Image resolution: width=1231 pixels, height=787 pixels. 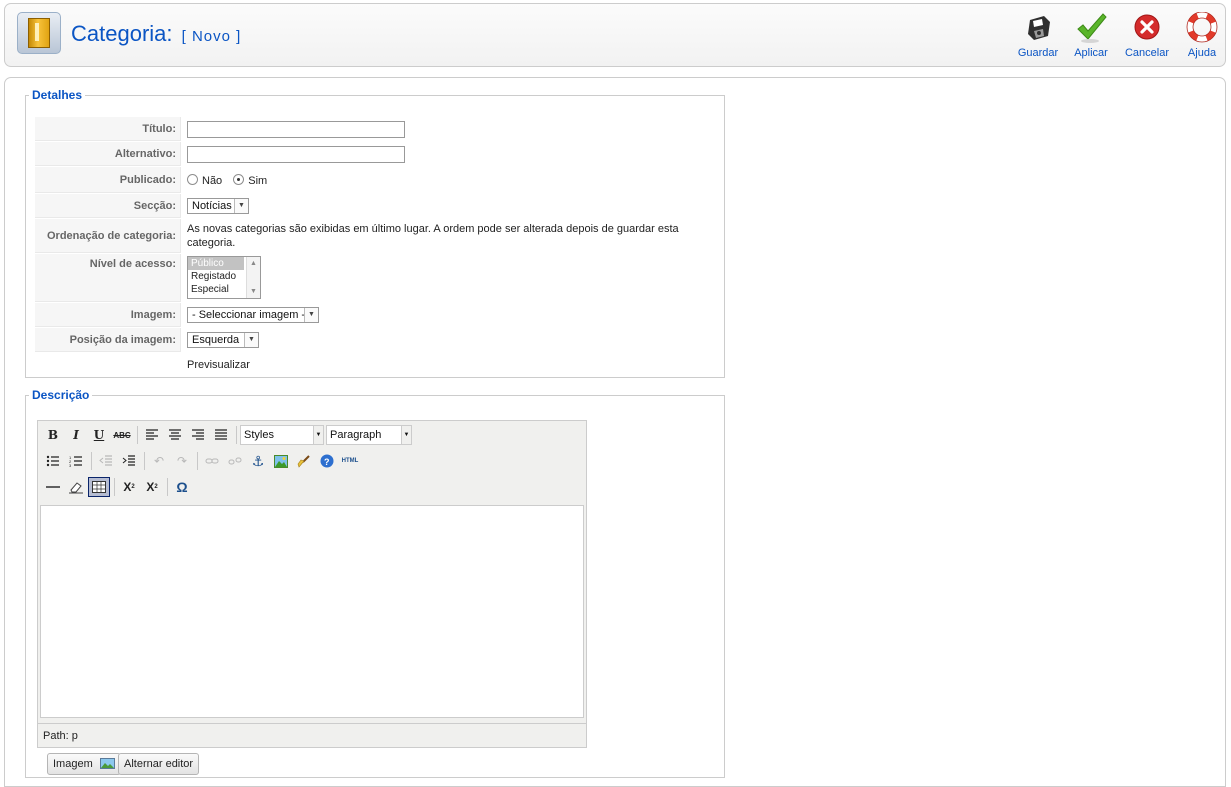 I want to click on help-button: Ajuda, so click(x=1202, y=37).